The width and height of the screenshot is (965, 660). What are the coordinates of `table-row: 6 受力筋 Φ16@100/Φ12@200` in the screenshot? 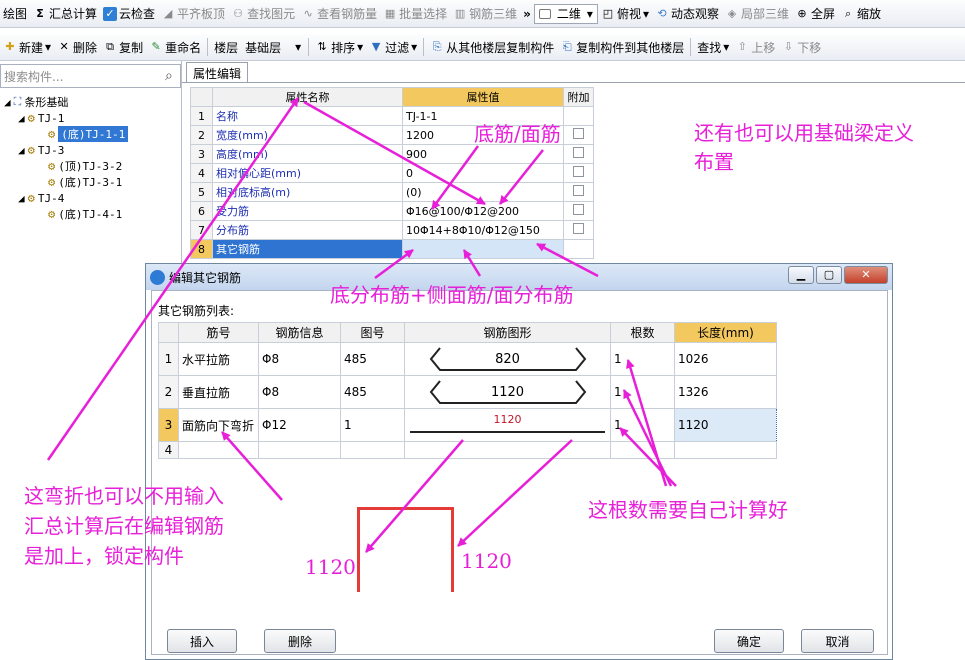 It's located at (392, 211).